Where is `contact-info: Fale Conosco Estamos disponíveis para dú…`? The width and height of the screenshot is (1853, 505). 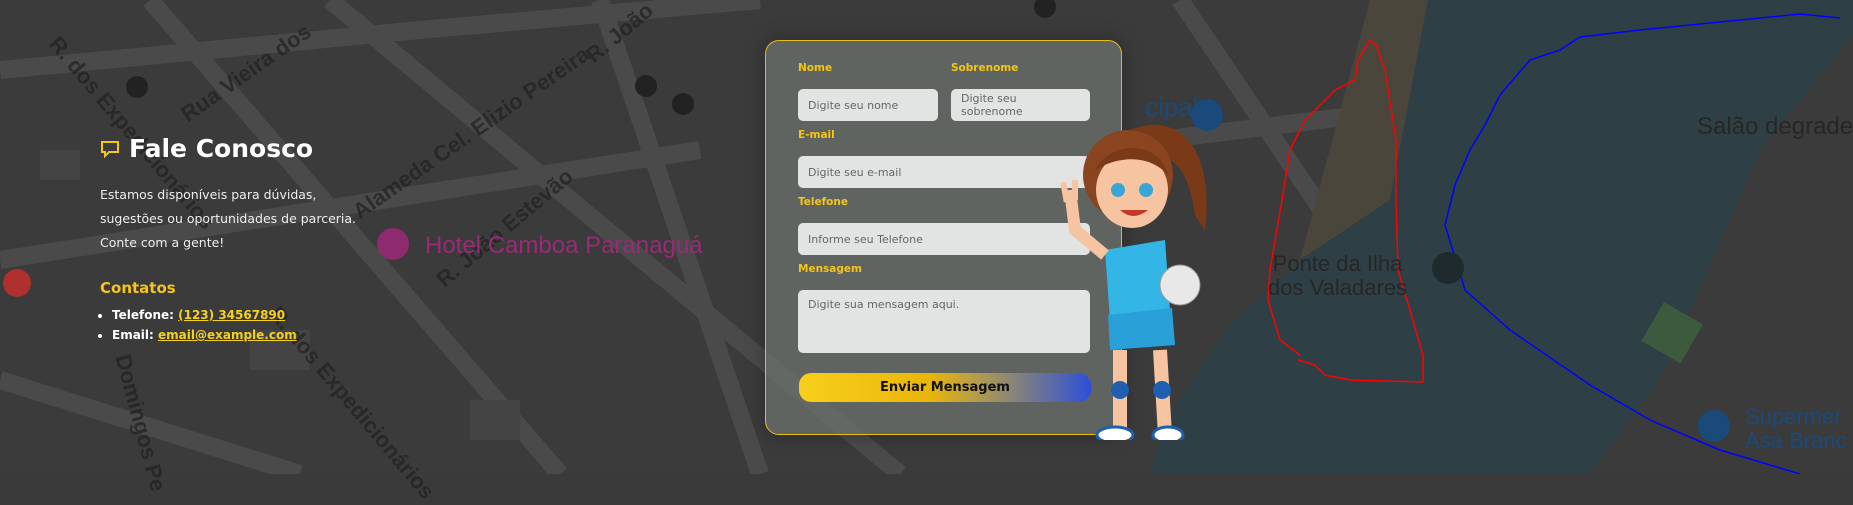 contact-info: Fale Conosco Estamos disponíveis para dú… is located at coordinates (250, 239).